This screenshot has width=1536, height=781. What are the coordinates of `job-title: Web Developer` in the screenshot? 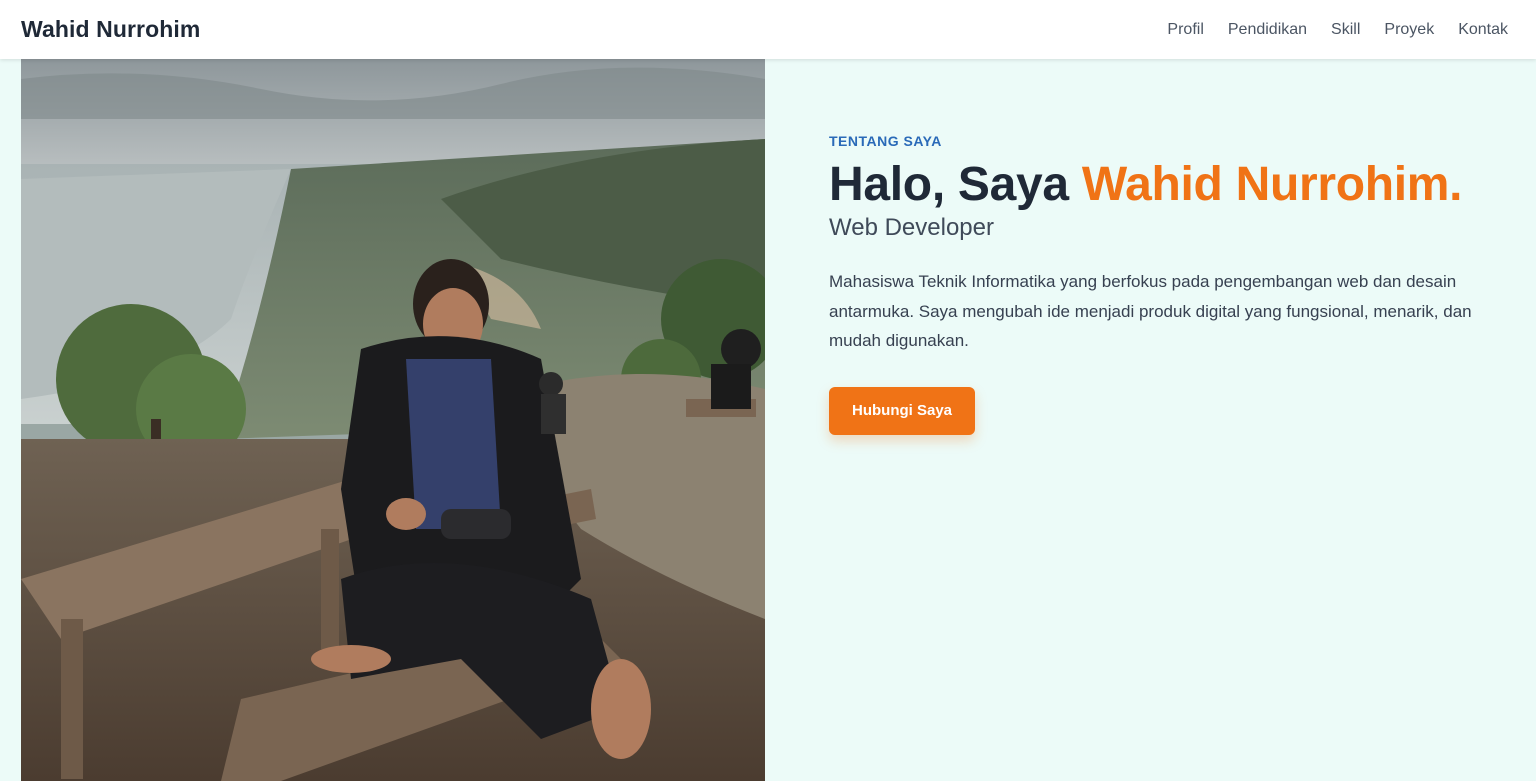 It's located at (911, 227).